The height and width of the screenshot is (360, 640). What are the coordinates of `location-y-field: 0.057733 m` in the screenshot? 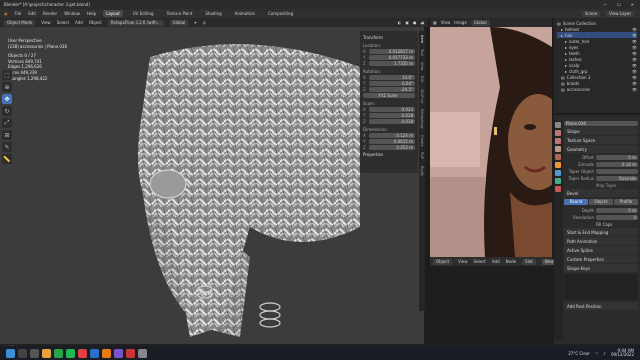 It's located at (392, 57).